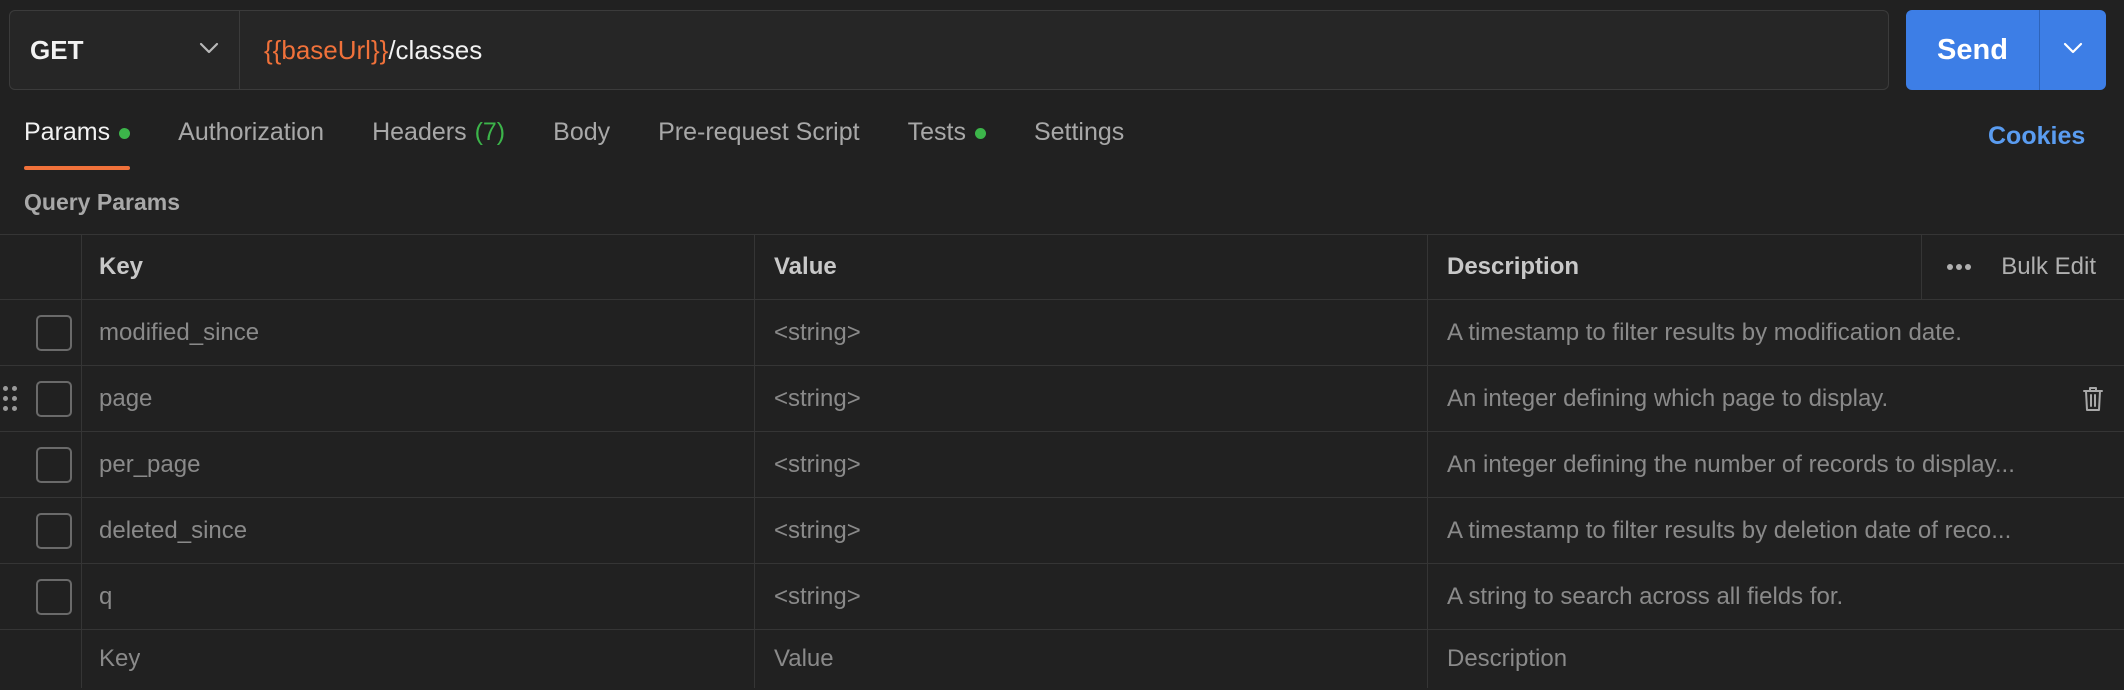  What do you see at coordinates (582, 132) in the screenshot?
I see `tab-label: Body` at bounding box center [582, 132].